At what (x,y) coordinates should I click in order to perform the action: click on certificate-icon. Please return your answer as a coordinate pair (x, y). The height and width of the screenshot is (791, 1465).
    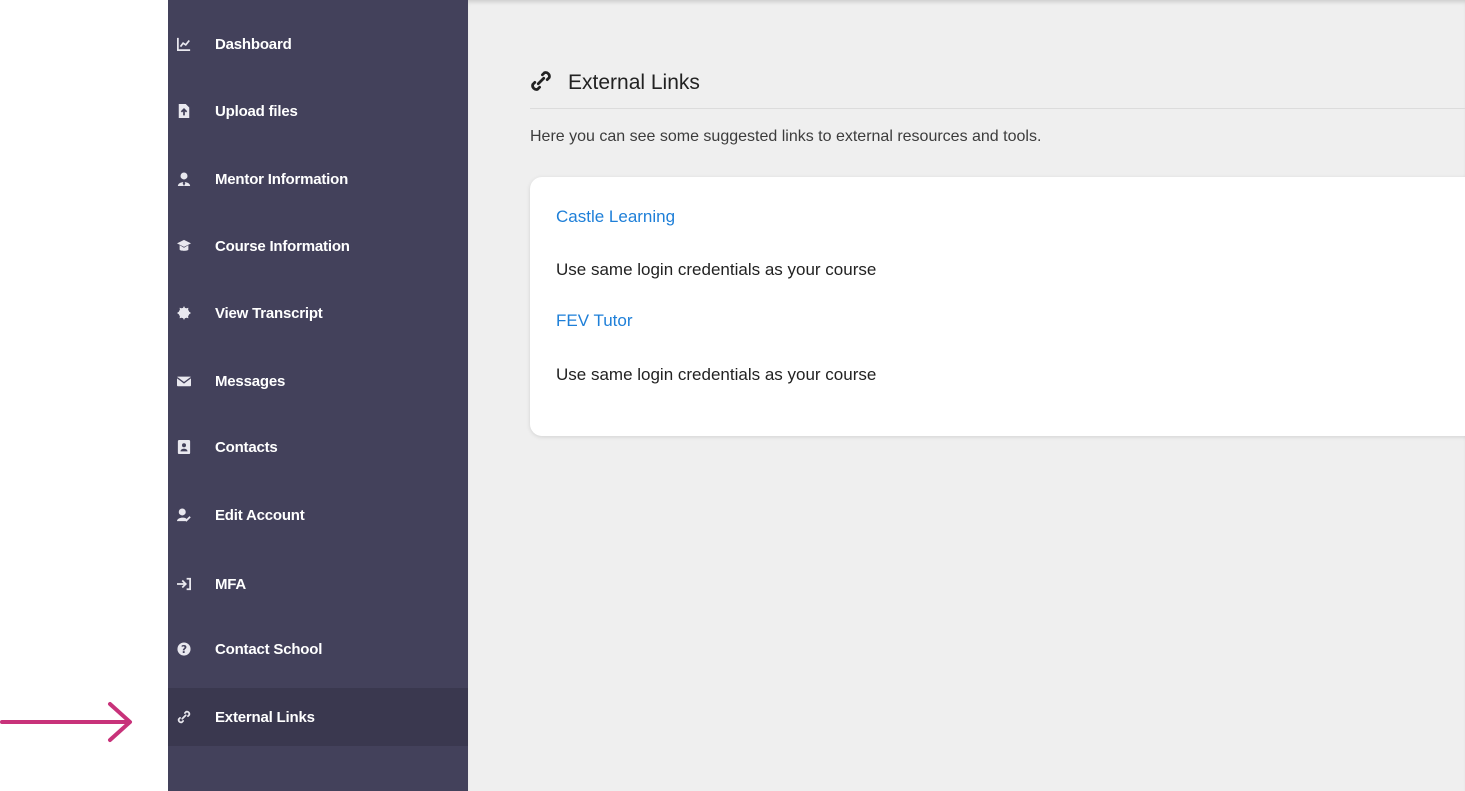
    Looking at the image, I should click on (184, 313).